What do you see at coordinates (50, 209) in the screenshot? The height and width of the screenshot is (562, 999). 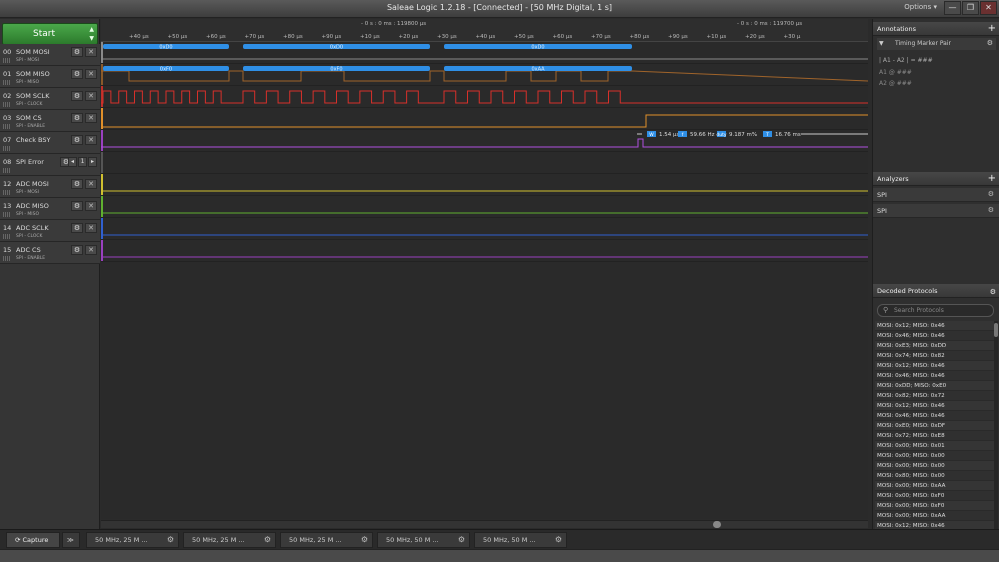 I see `channel-row: 13 ADC MISO SPI - MISO ⚙ ✕` at bounding box center [50, 209].